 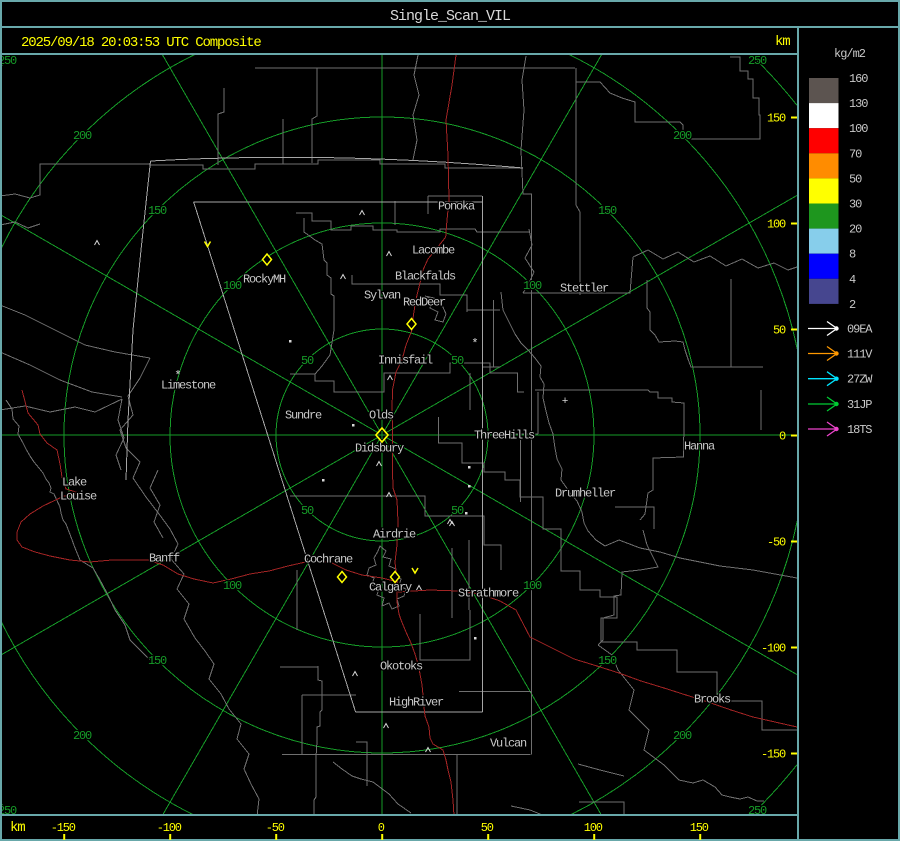 I want to click on svg-text: Hanna, so click(x=699, y=447).